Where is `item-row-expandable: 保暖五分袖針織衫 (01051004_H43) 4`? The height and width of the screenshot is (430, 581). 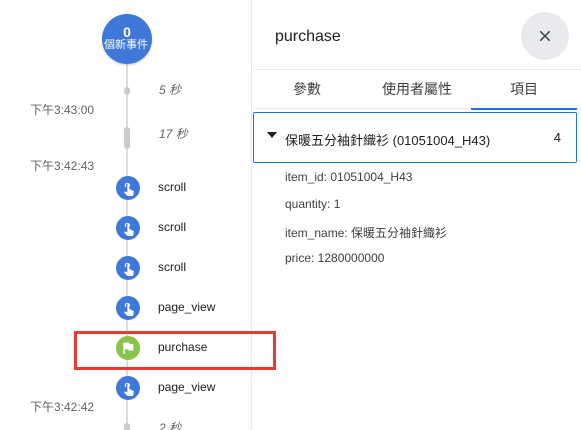
item-row-expandable: 保暖五分袖針織衫 (01051004_H43) 4 is located at coordinates (415, 137).